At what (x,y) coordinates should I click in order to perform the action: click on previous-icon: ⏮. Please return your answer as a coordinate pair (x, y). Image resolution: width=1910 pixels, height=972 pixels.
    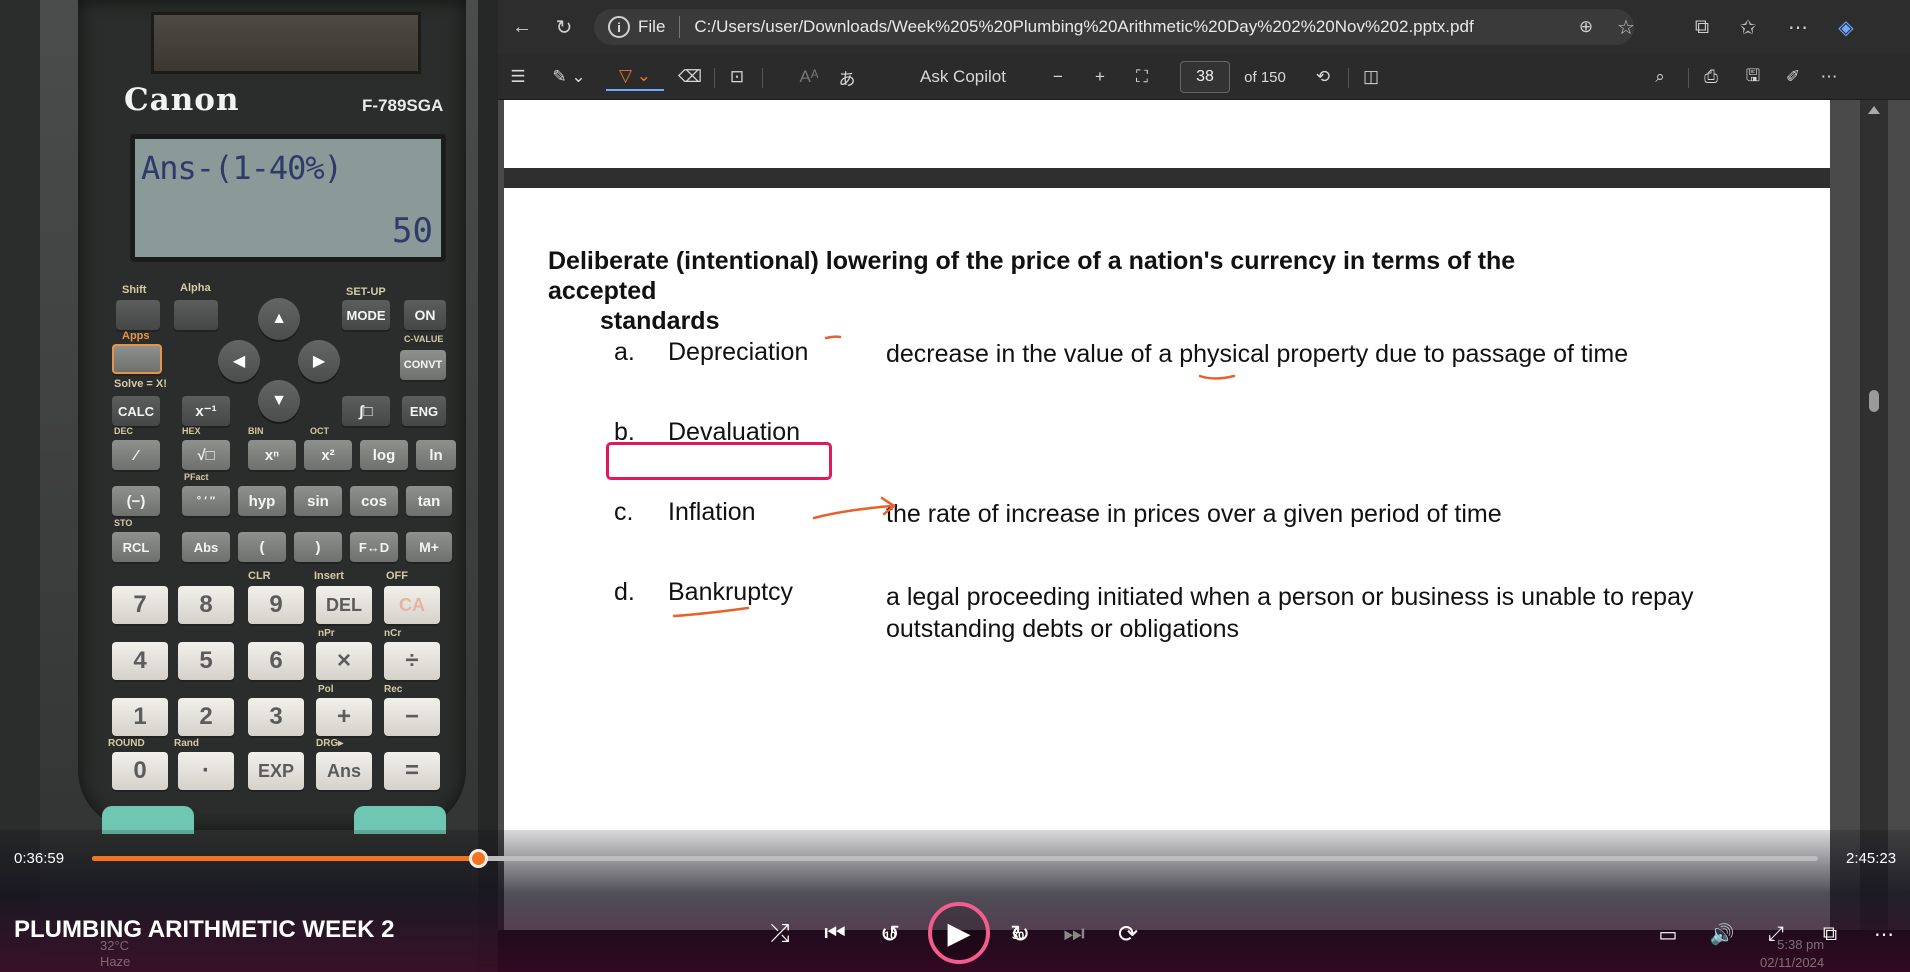
    Looking at the image, I should click on (835, 934).